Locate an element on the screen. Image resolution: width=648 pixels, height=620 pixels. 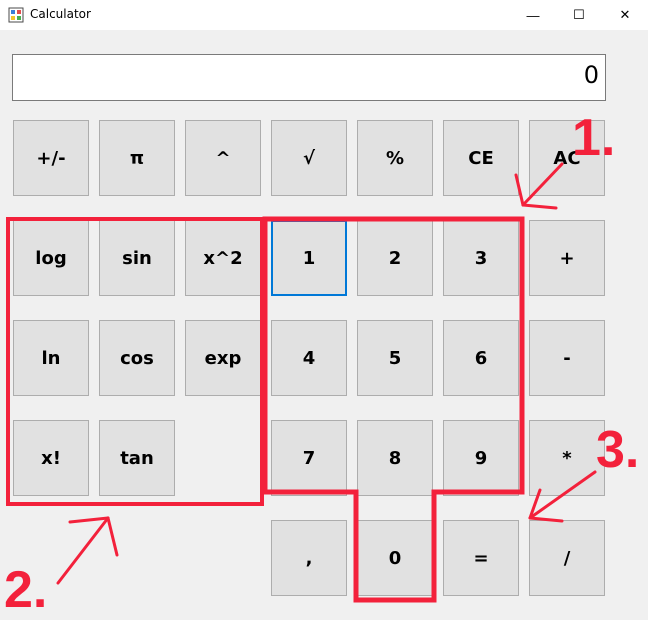
close-icon: ✕ is located at coordinates (625, 14).